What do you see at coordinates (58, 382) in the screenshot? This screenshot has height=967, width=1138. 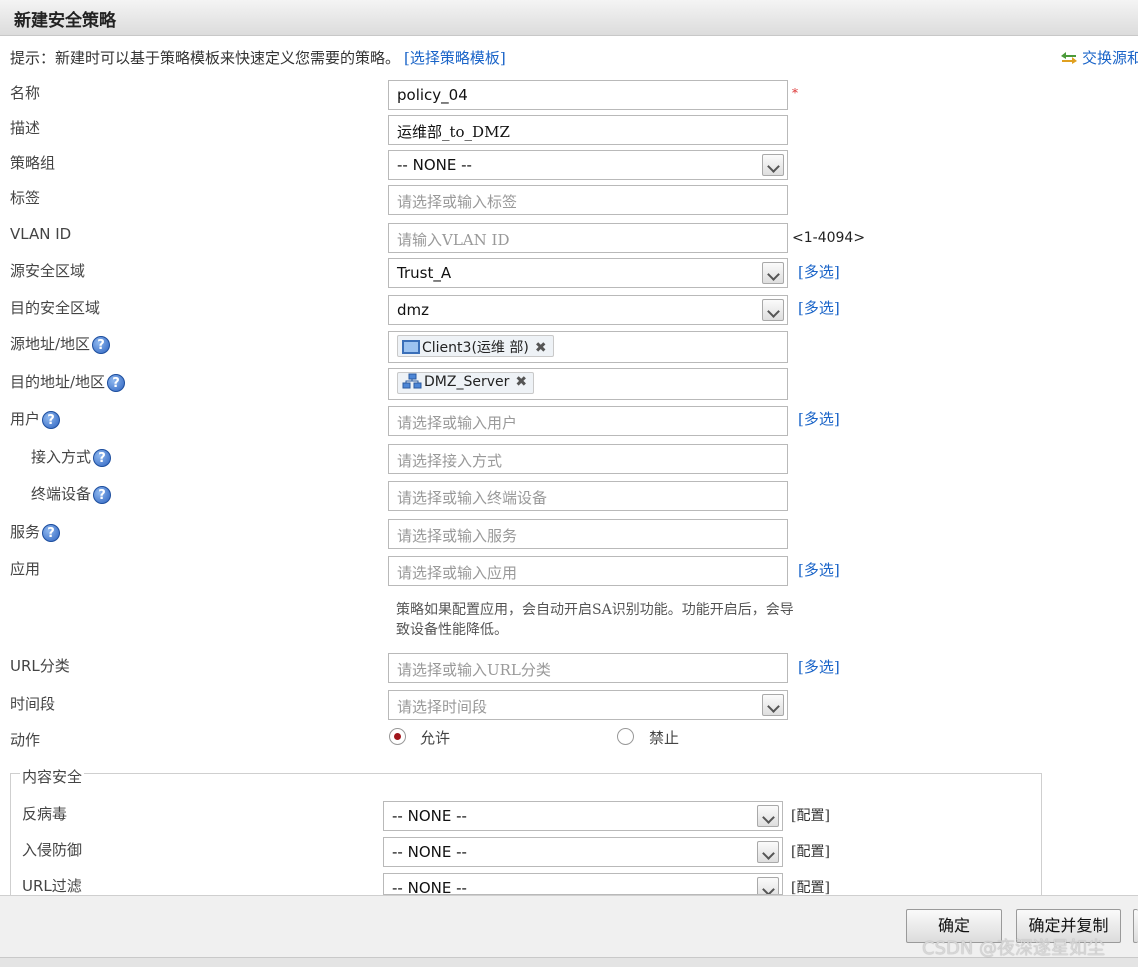 I see `dst-addr-label: 目的地址/地区` at bounding box center [58, 382].